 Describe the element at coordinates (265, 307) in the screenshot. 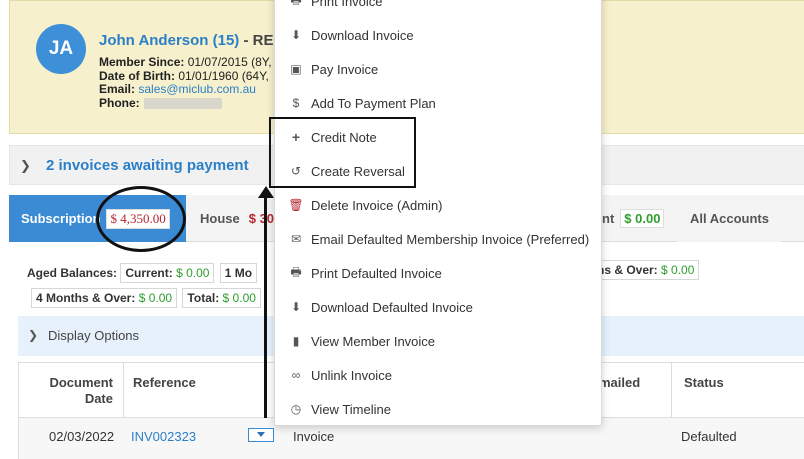

I see `annotation-arrow-line` at that location.